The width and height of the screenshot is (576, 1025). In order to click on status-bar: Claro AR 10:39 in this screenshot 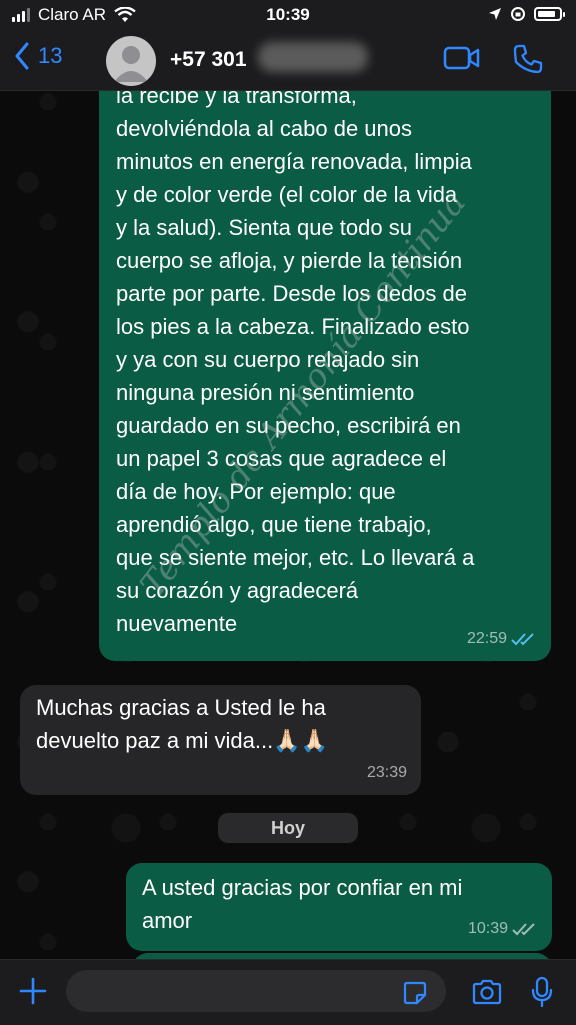, I will do `click(288, 15)`.